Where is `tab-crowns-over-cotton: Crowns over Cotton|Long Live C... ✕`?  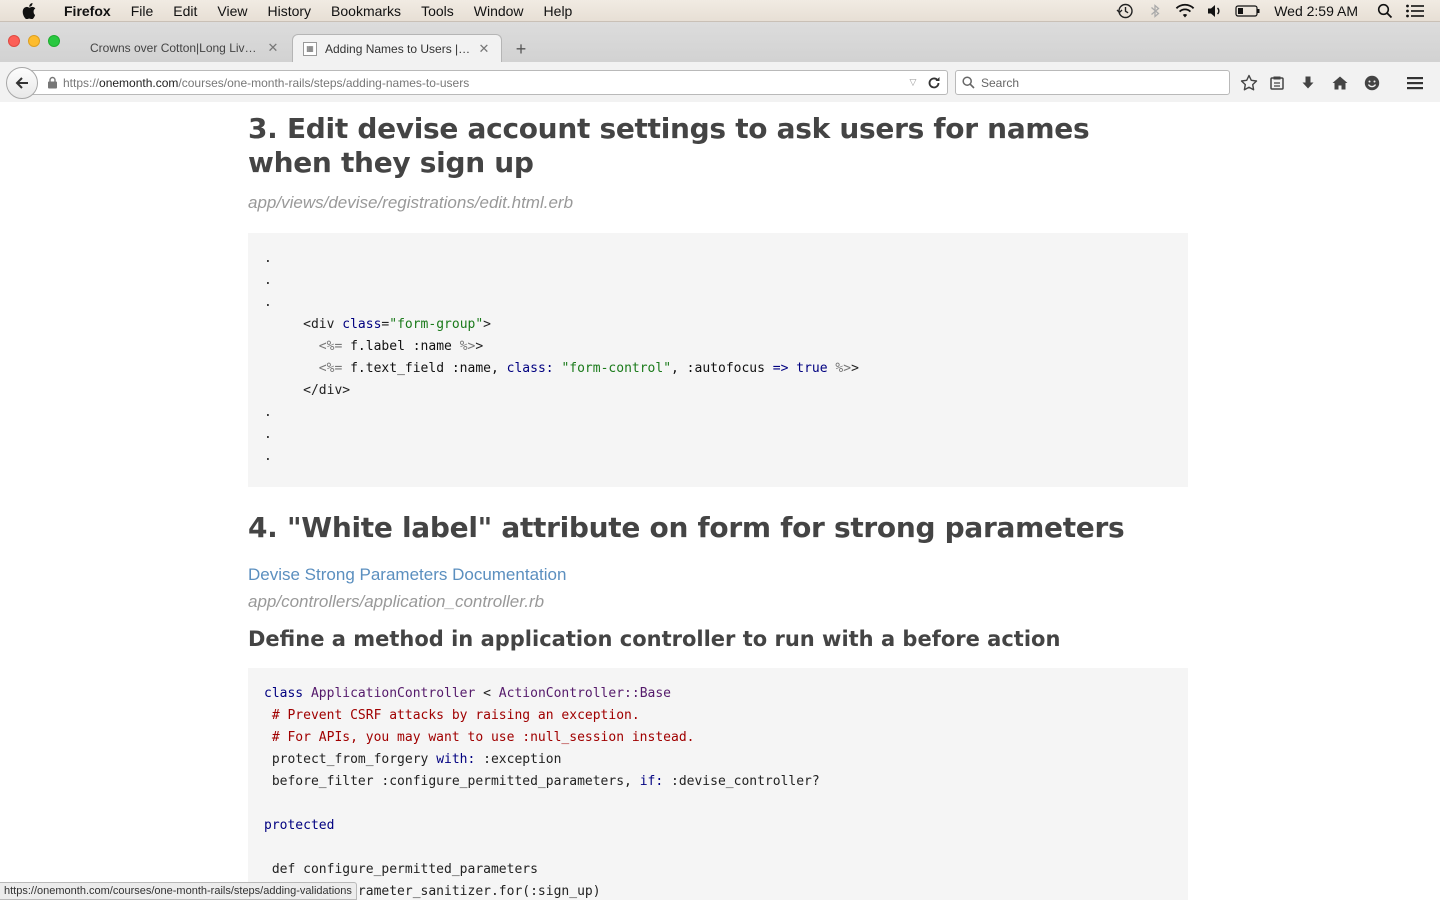
tab-crowns-over-cotton: Crowns over Cotton|Long Live C... ✕ is located at coordinates (185, 48).